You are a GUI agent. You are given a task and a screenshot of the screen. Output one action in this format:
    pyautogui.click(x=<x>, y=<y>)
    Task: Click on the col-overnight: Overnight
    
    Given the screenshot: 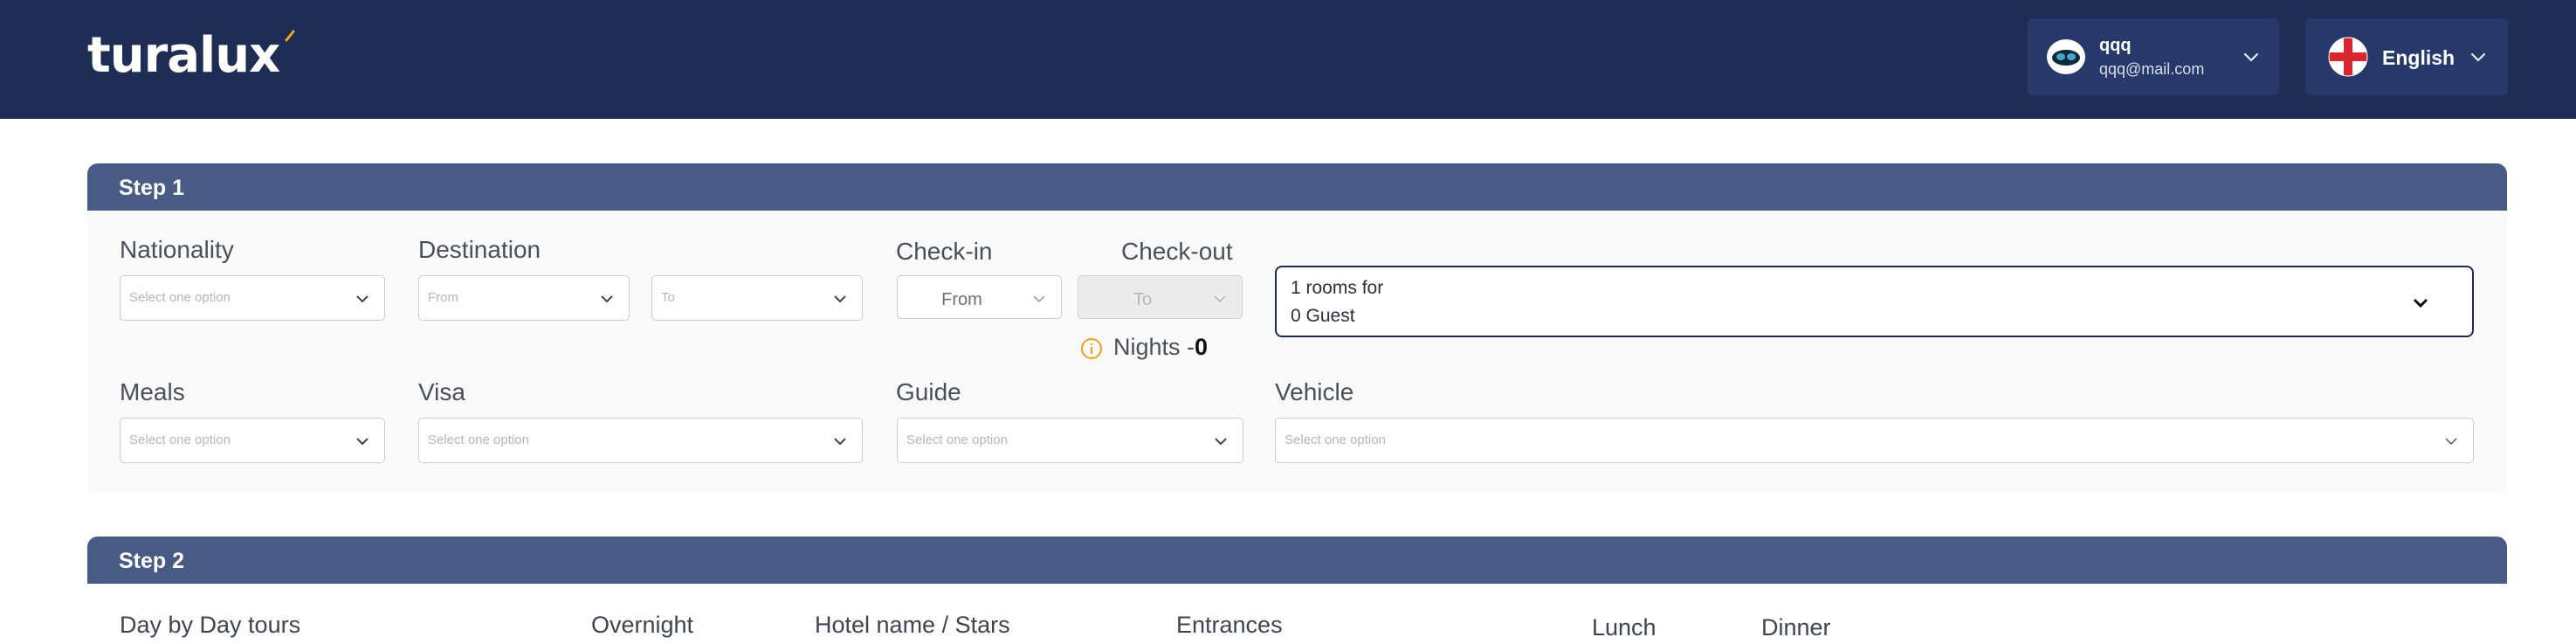 What is the action you would take?
    pyautogui.click(x=642, y=625)
    